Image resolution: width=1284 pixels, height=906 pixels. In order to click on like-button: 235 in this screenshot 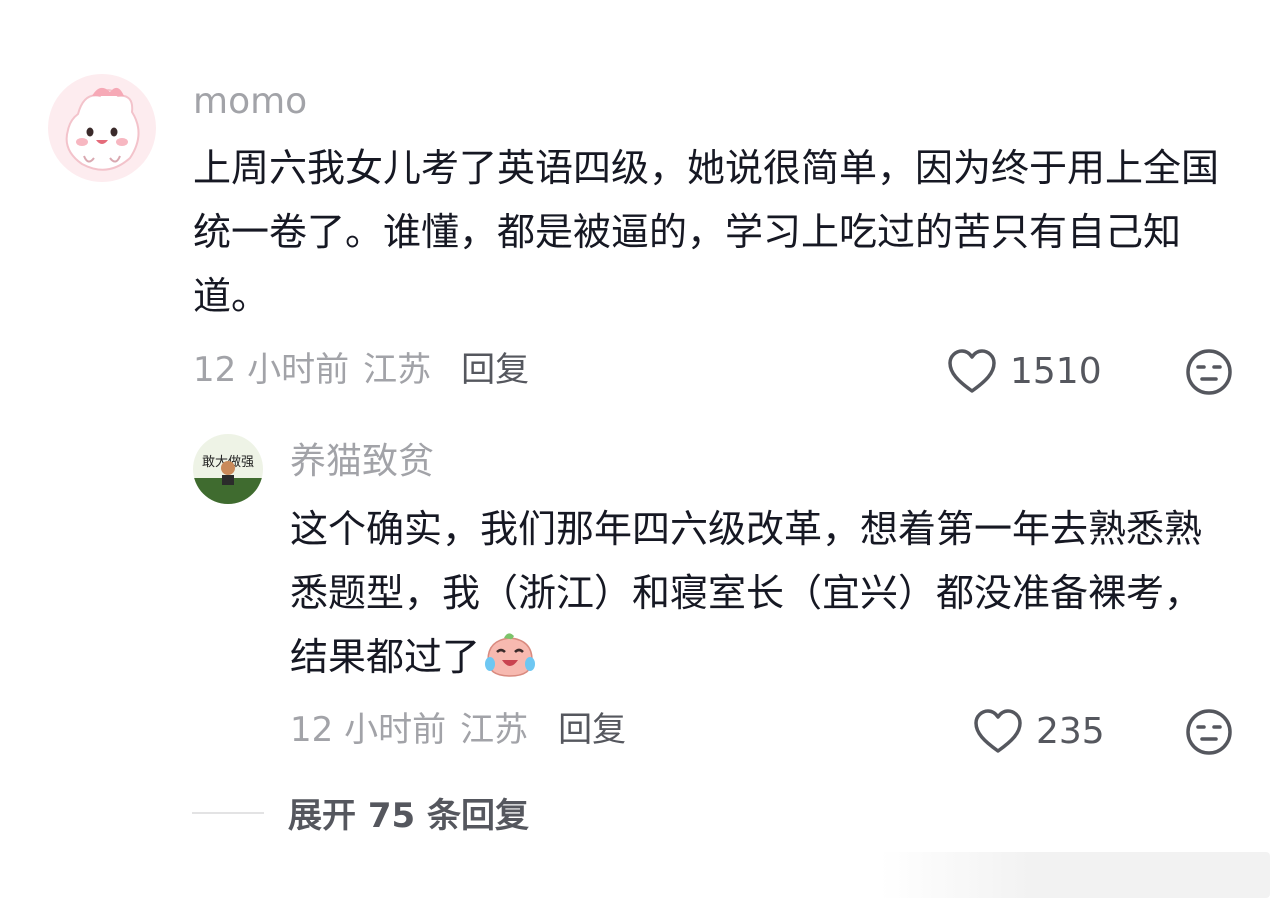, I will do `click(1038, 731)`.